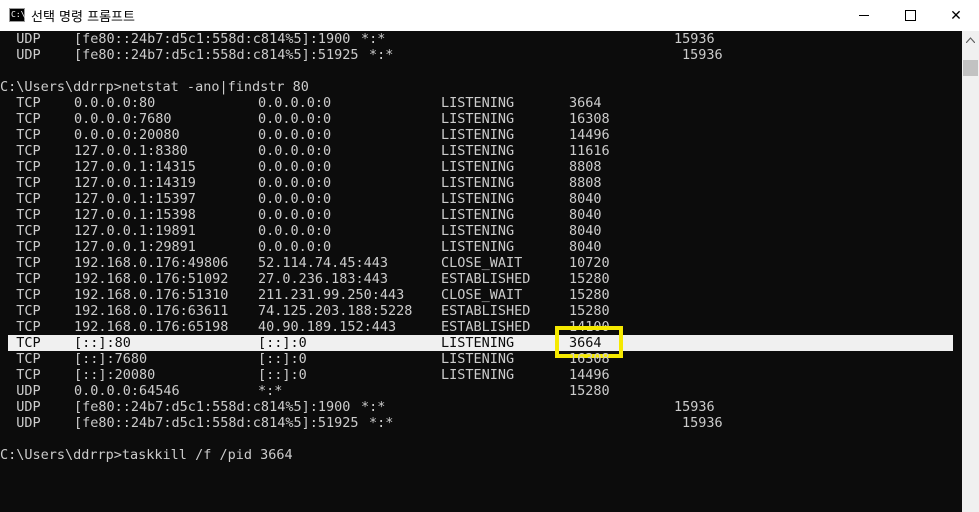 This screenshot has height=512, width=979. Describe the element at coordinates (970, 271) in the screenshot. I see `vertical-scrollbar` at that location.